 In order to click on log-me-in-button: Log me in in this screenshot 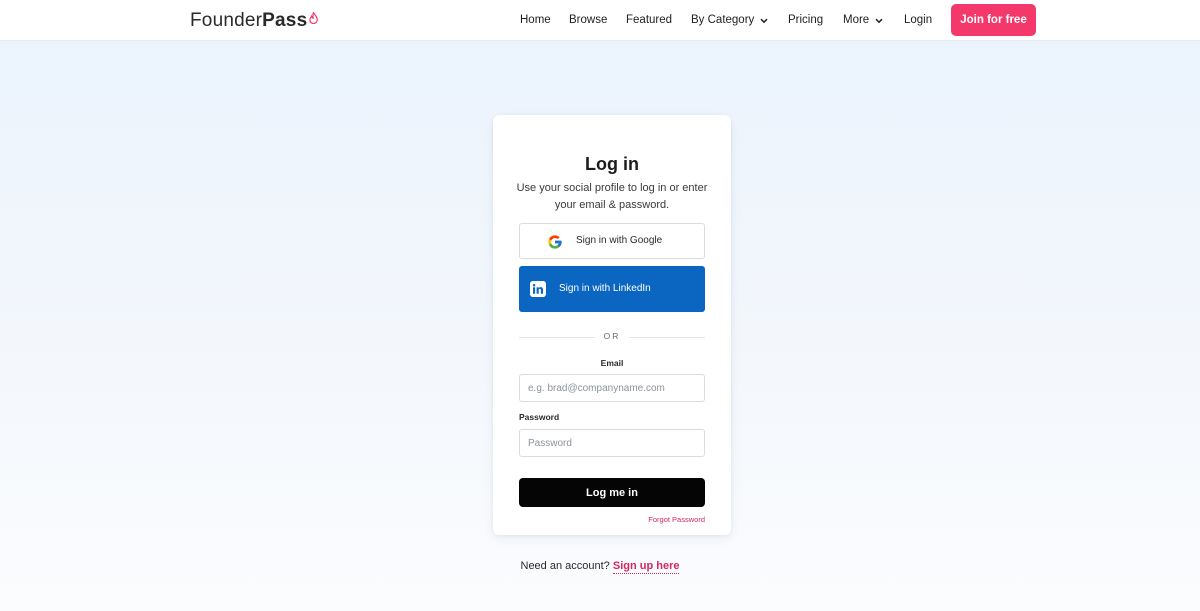, I will do `click(612, 492)`.